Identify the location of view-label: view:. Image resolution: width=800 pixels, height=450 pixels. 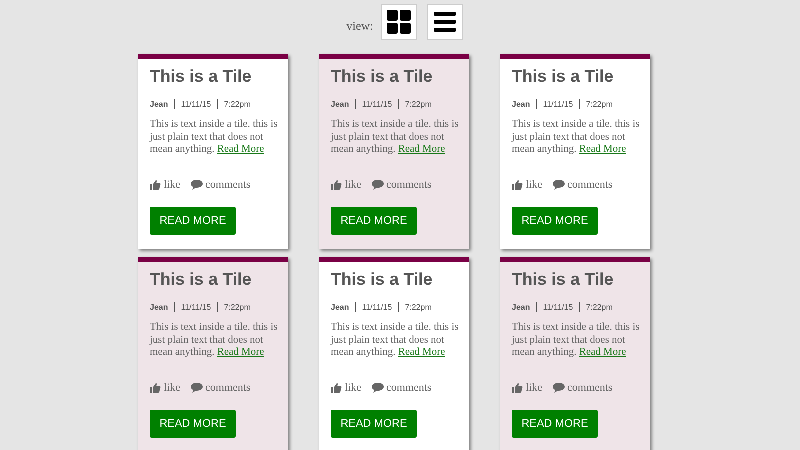
(360, 26).